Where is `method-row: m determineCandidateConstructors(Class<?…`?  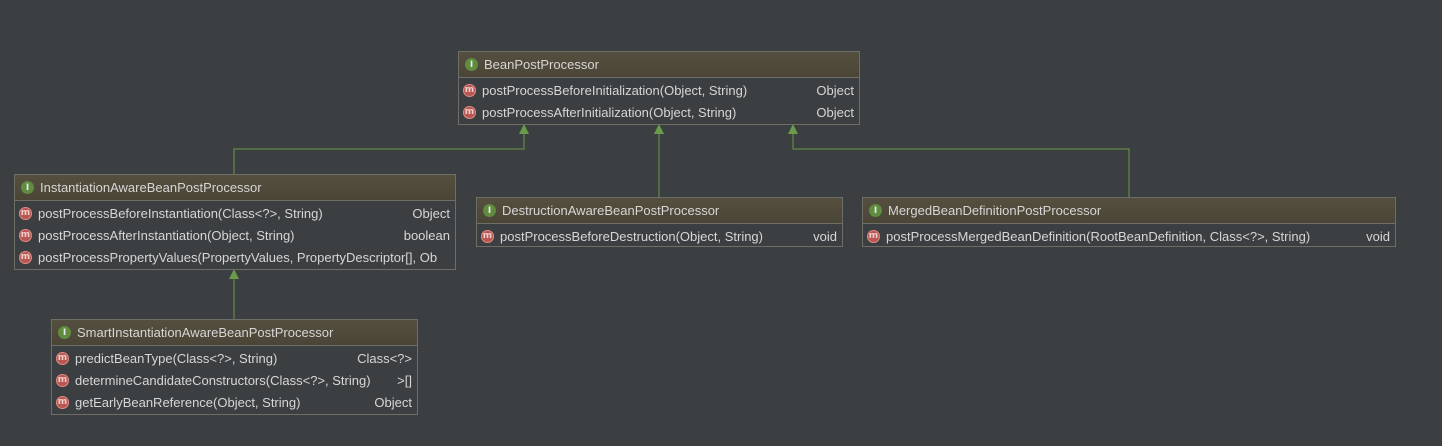
method-row: m determineCandidateConstructors(Class<?… is located at coordinates (234, 380).